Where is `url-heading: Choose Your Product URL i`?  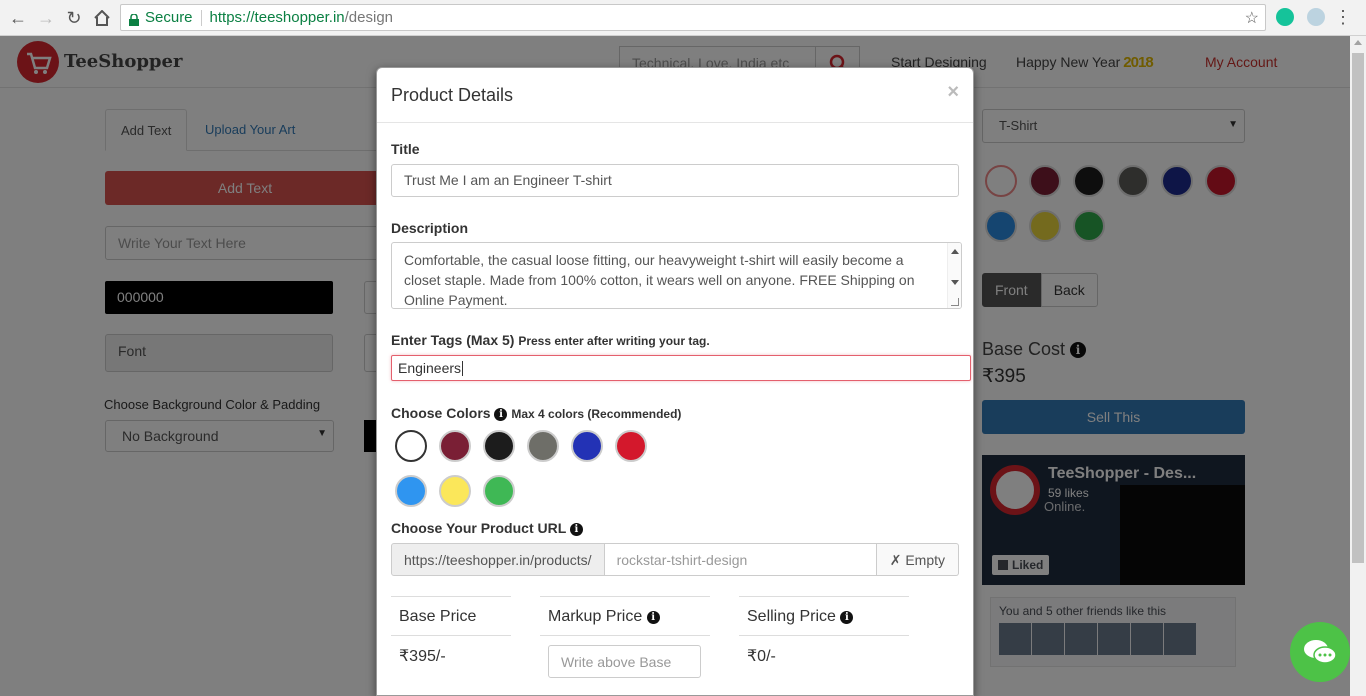
url-heading: Choose Your Product URL i is located at coordinates (487, 528).